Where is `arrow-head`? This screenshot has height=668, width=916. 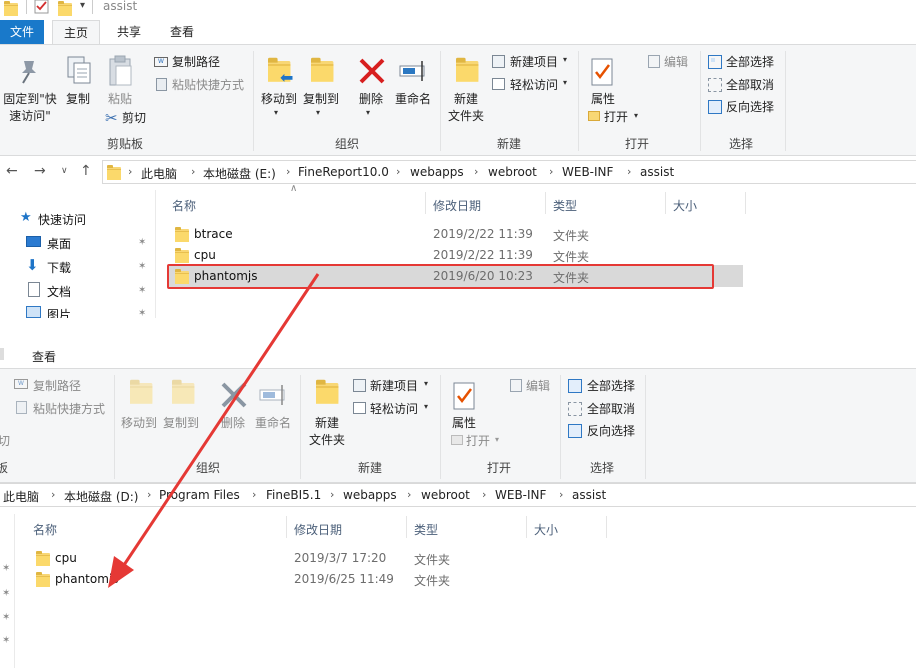 arrow-head is located at coordinates (121, 572).